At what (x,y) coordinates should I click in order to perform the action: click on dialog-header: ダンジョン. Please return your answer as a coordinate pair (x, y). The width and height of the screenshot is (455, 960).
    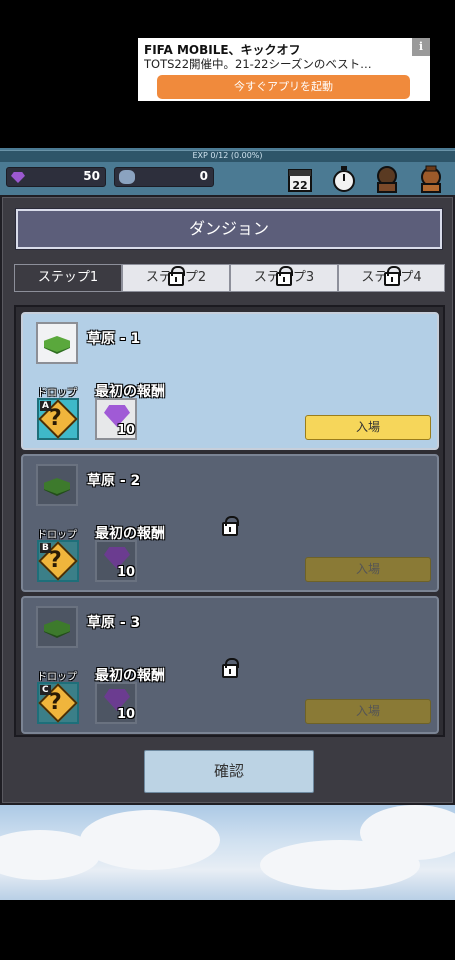
    Looking at the image, I should click on (229, 229).